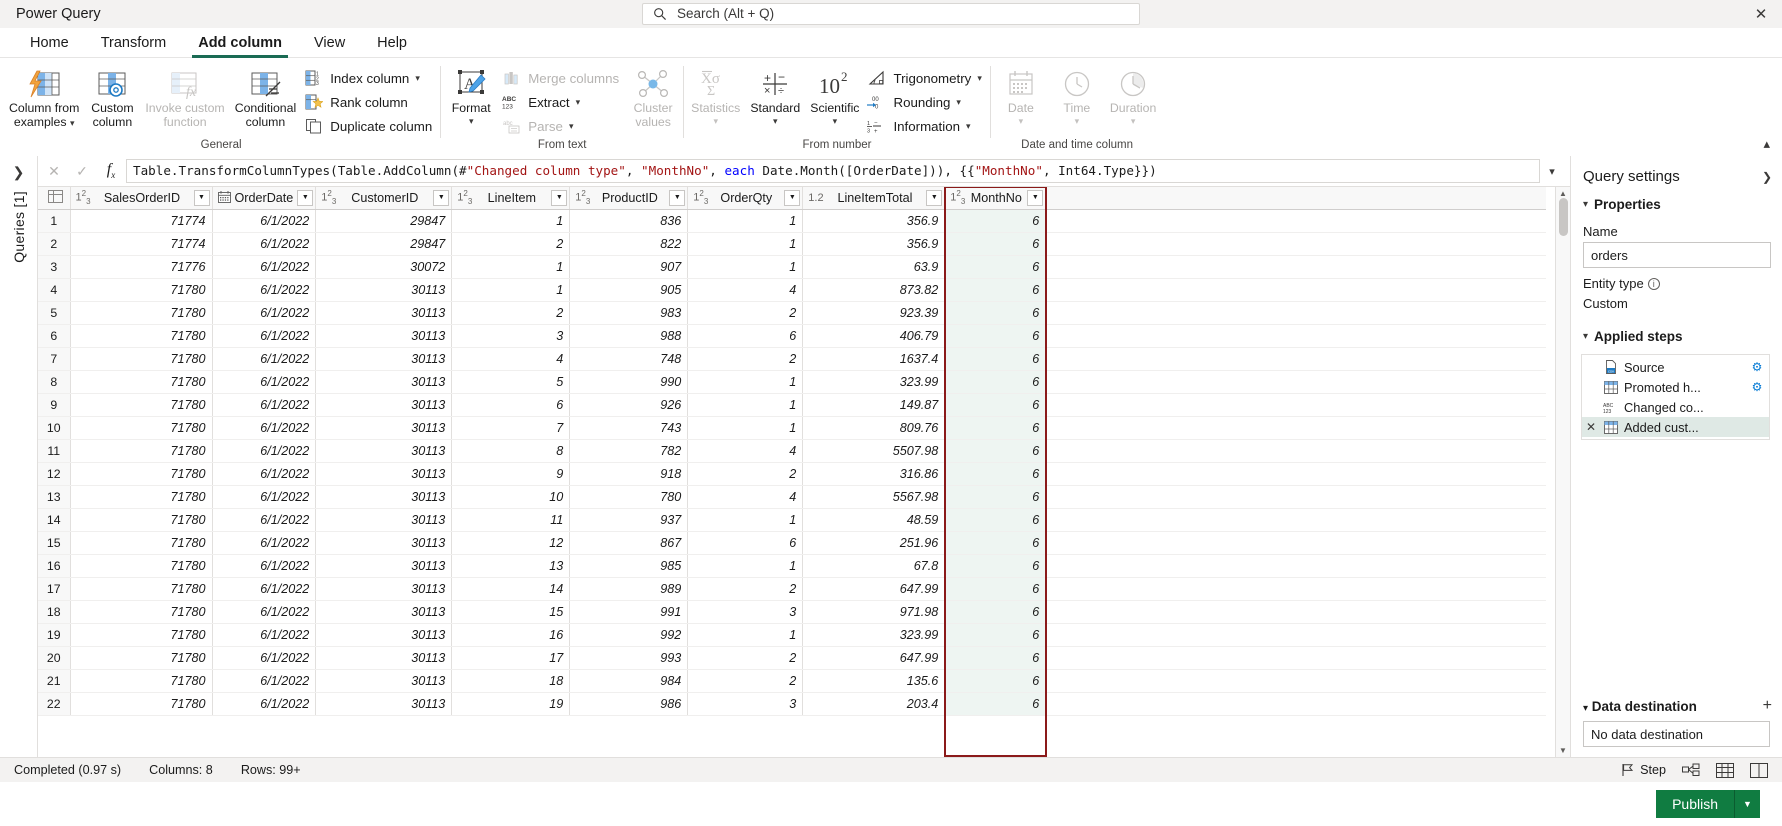  What do you see at coordinates (369, 102) in the screenshot?
I see `rank-column-button: Rank column` at bounding box center [369, 102].